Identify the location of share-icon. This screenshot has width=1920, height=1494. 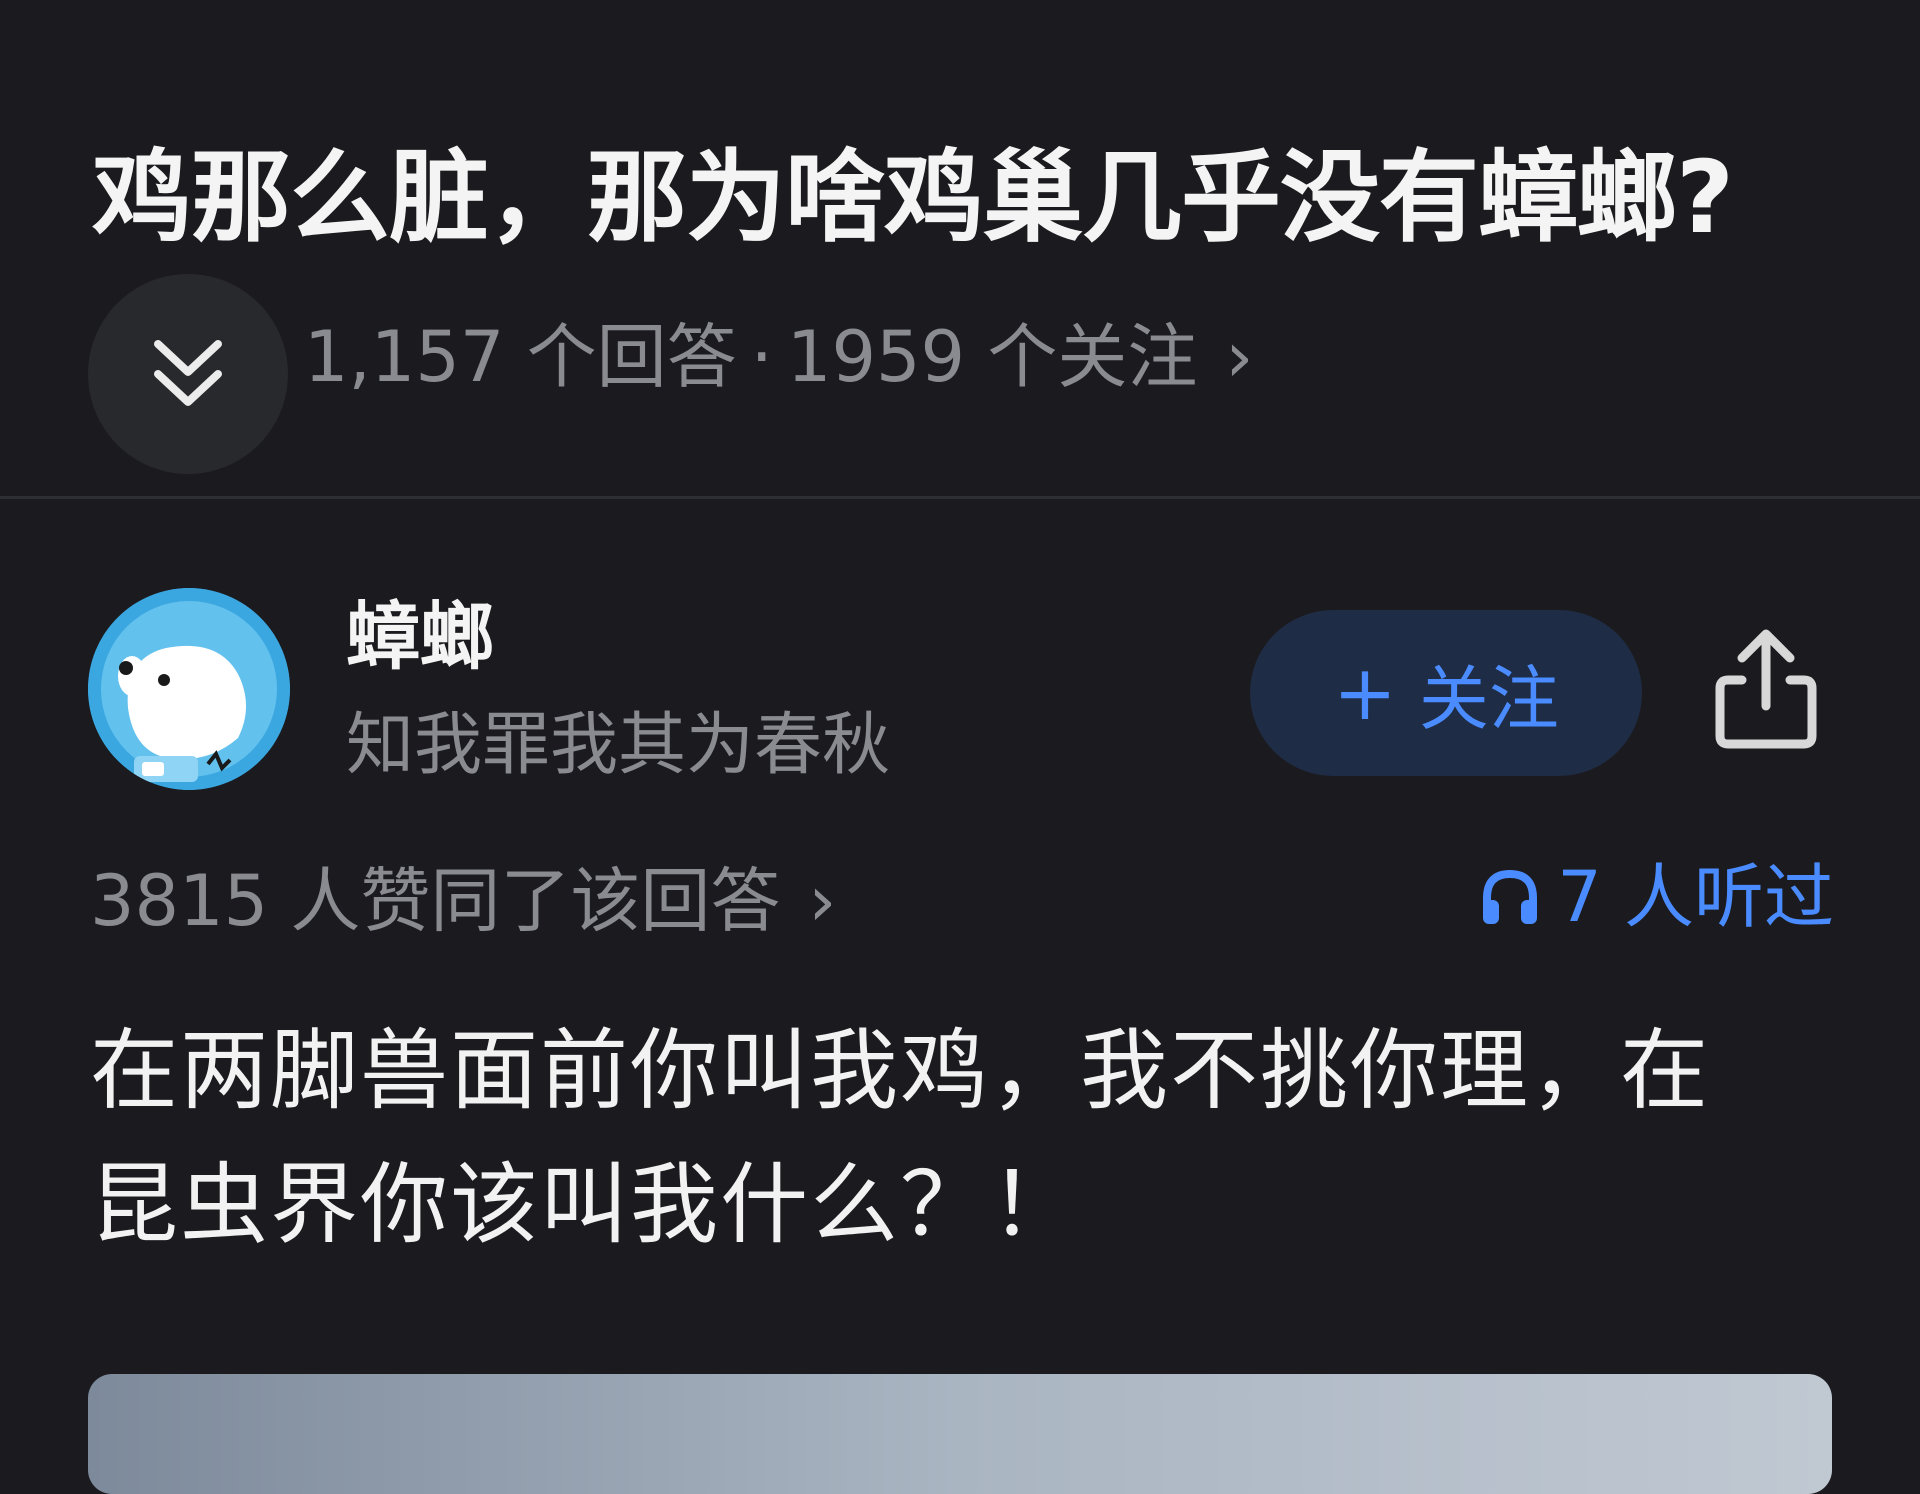
(1766, 689).